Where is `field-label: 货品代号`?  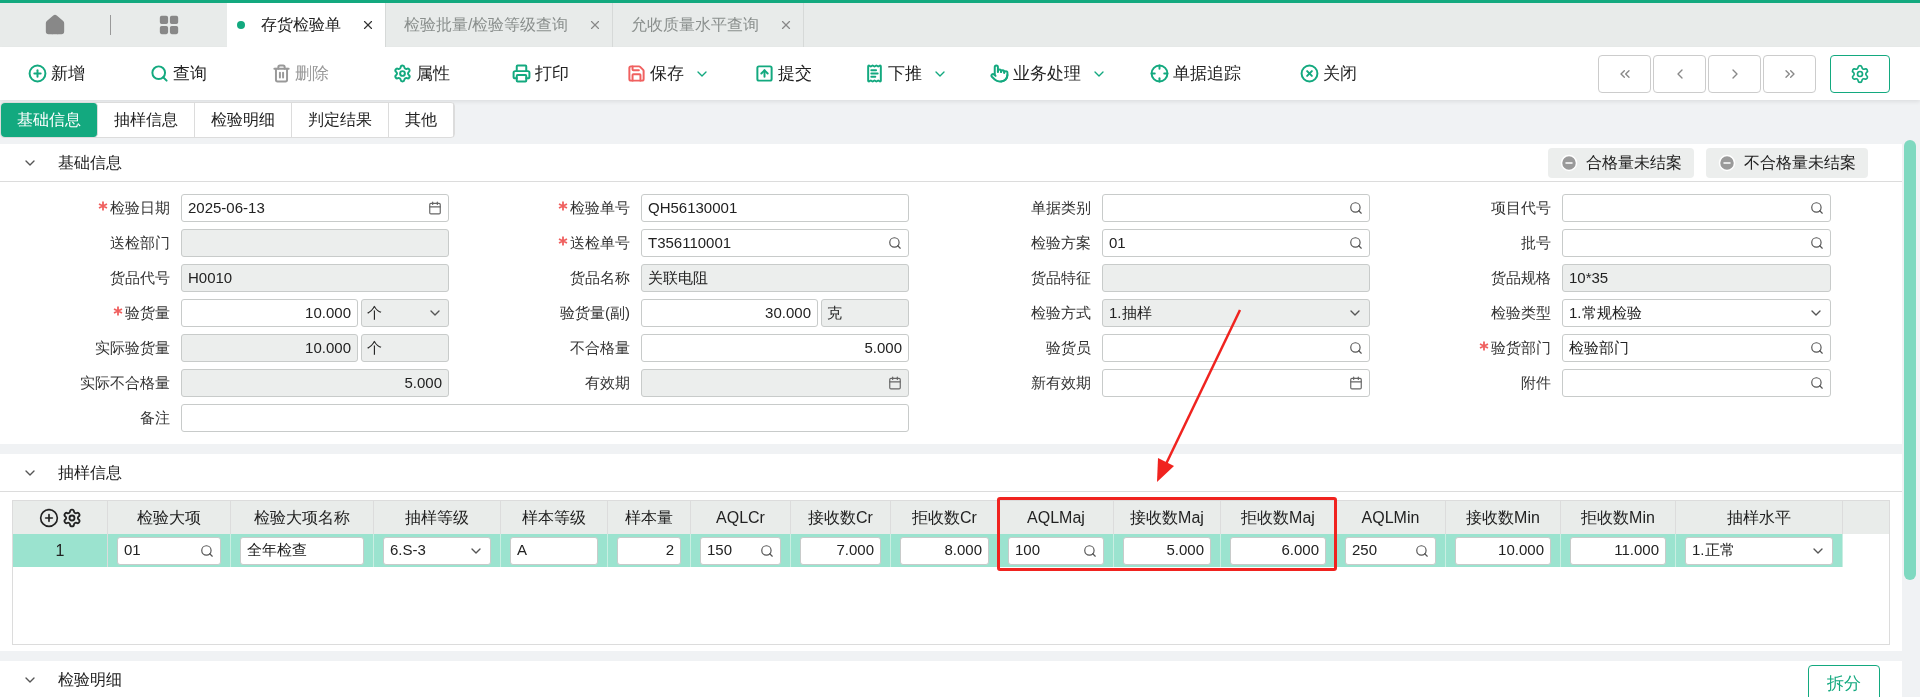
field-label: 货品代号 is located at coordinates (140, 277).